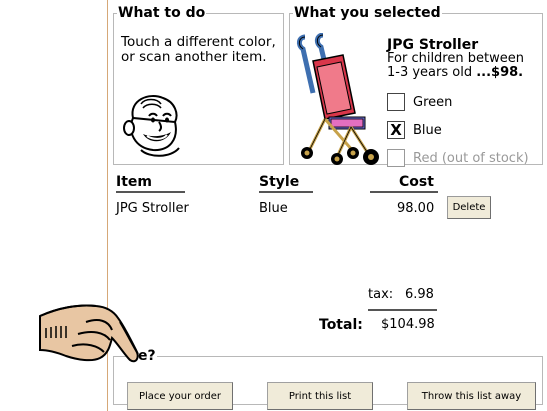 Image resolution: width=547 pixels, height=411 pixels. I want to click on color-checkbox-red, so click(396, 158).